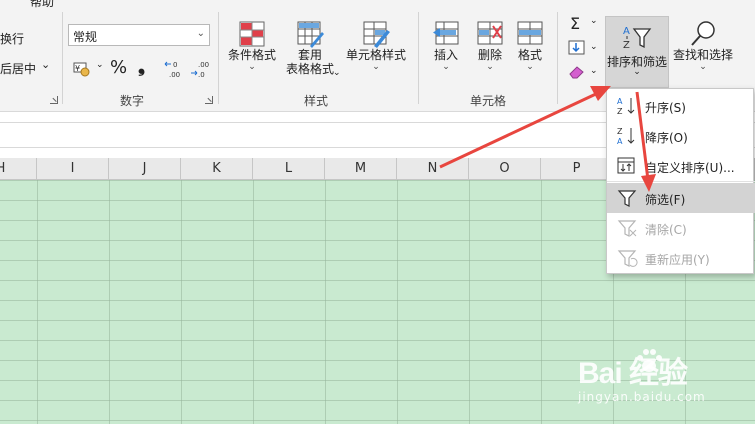  I want to click on clear-filter-icon, so click(628, 228).